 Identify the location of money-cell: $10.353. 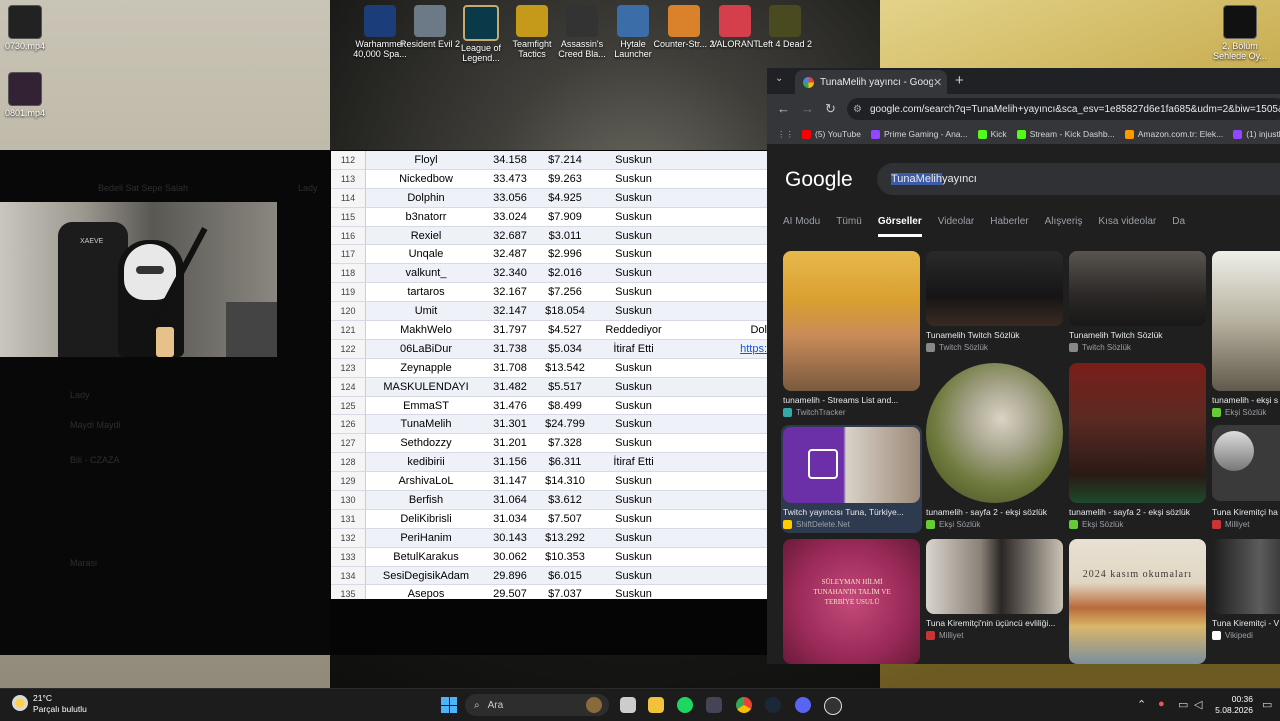
(565, 557).